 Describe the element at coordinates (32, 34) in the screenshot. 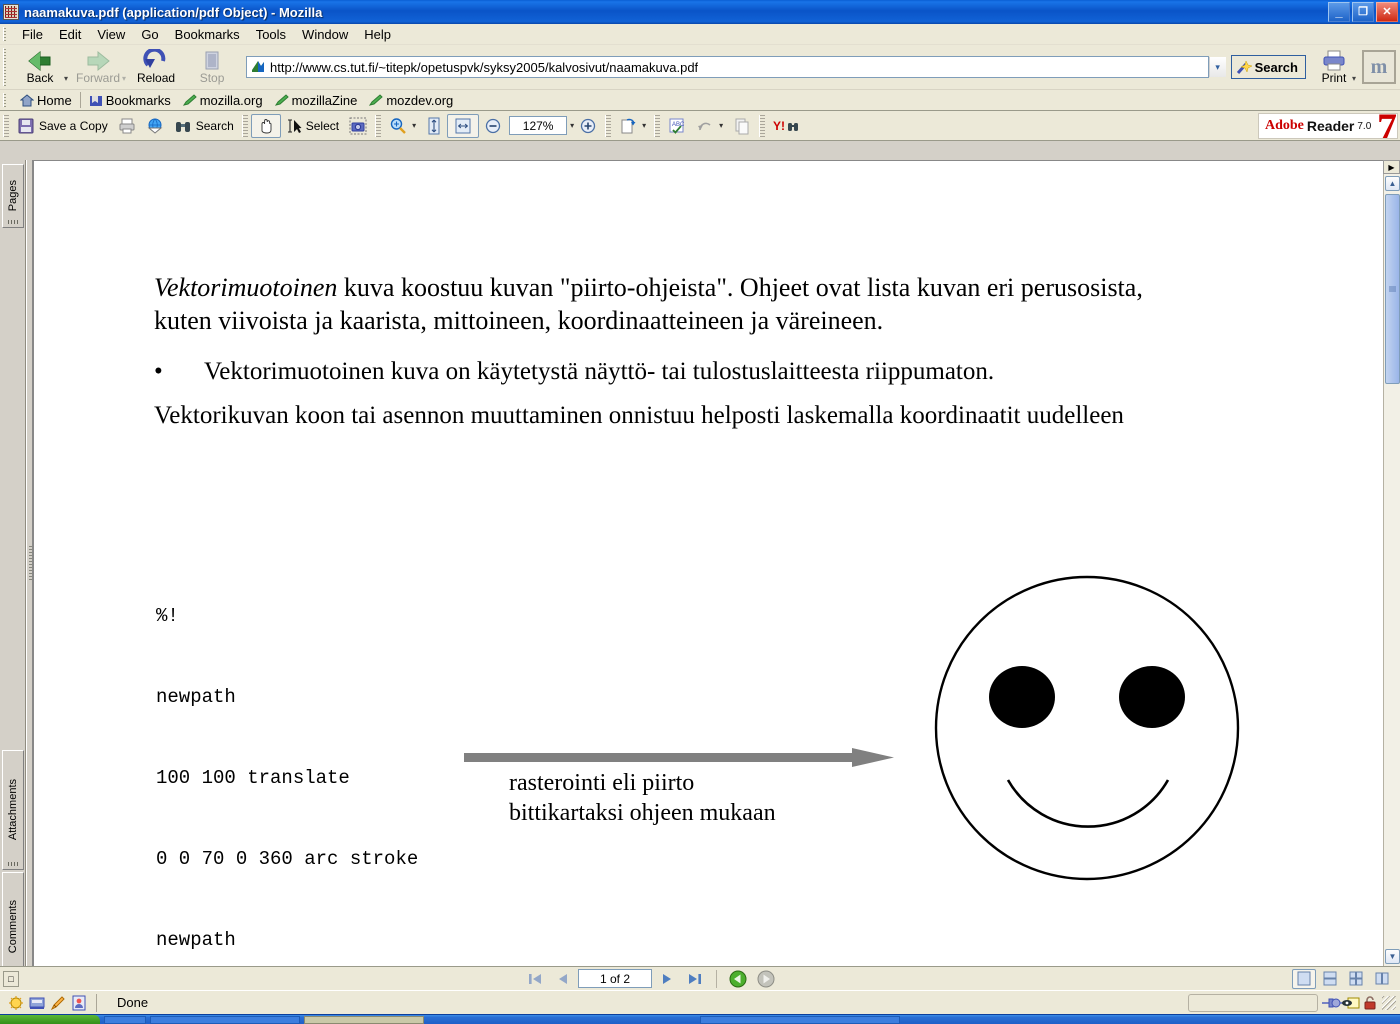

I see `menu-file: File` at that location.